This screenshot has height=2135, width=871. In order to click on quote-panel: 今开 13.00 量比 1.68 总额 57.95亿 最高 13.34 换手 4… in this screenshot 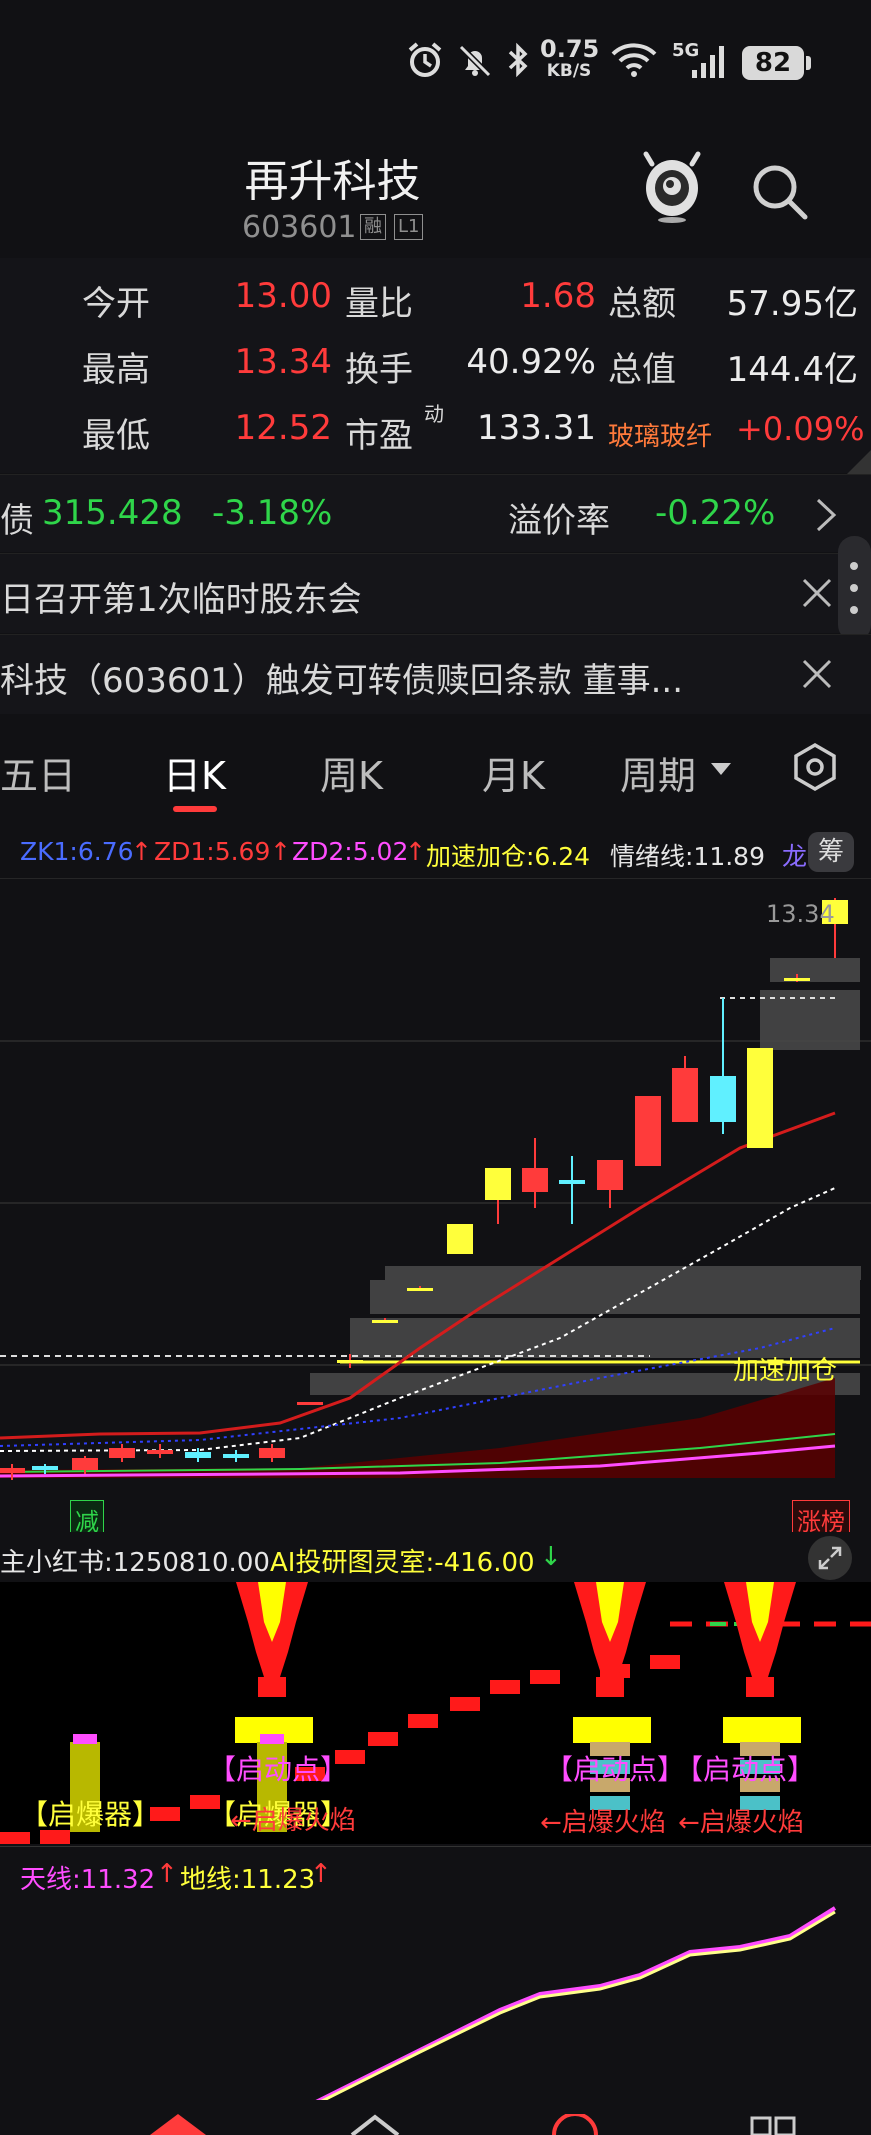, I will do `click(435, 365)`.